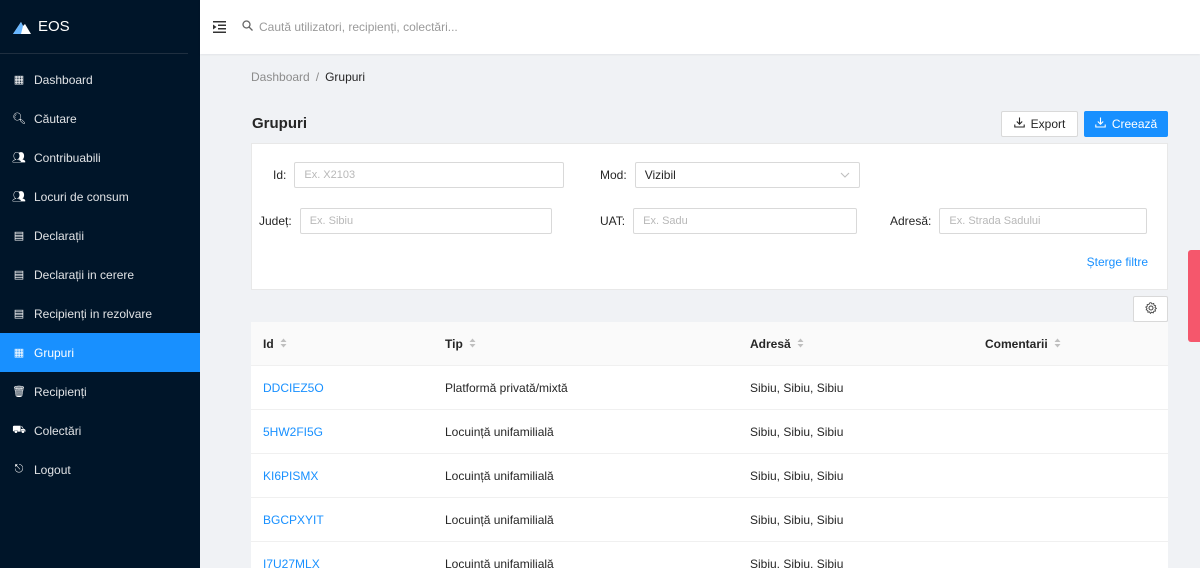  Describe the element at coordinates (100, 235) in the screenshot. I see `sidebar-item-declarații: ▤ Declarații` at that location.